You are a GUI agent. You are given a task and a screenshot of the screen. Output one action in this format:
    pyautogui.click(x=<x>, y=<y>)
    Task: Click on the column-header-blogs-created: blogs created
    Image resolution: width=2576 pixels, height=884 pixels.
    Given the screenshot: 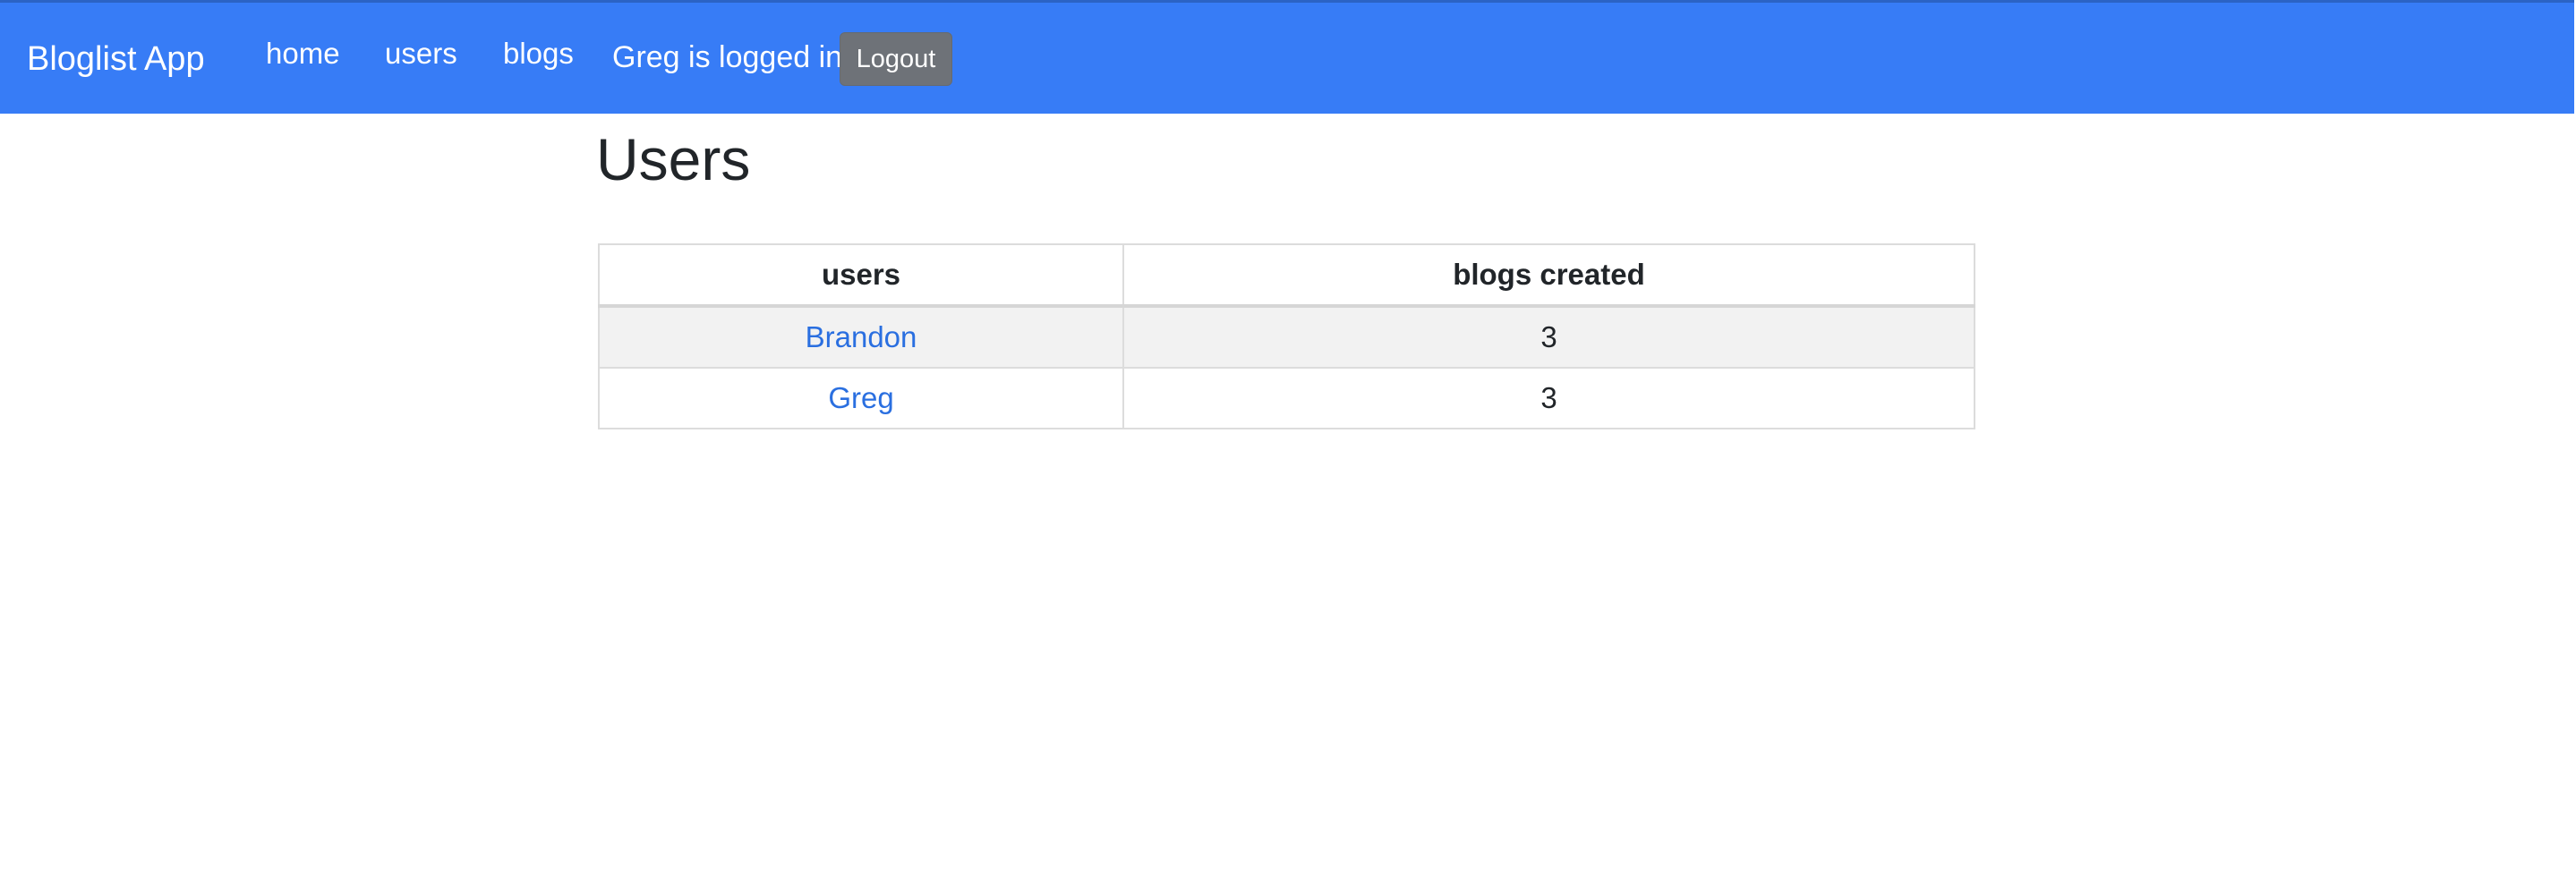 What is the action you would take?
    pyautogui.click(x=1548, y=275)
    